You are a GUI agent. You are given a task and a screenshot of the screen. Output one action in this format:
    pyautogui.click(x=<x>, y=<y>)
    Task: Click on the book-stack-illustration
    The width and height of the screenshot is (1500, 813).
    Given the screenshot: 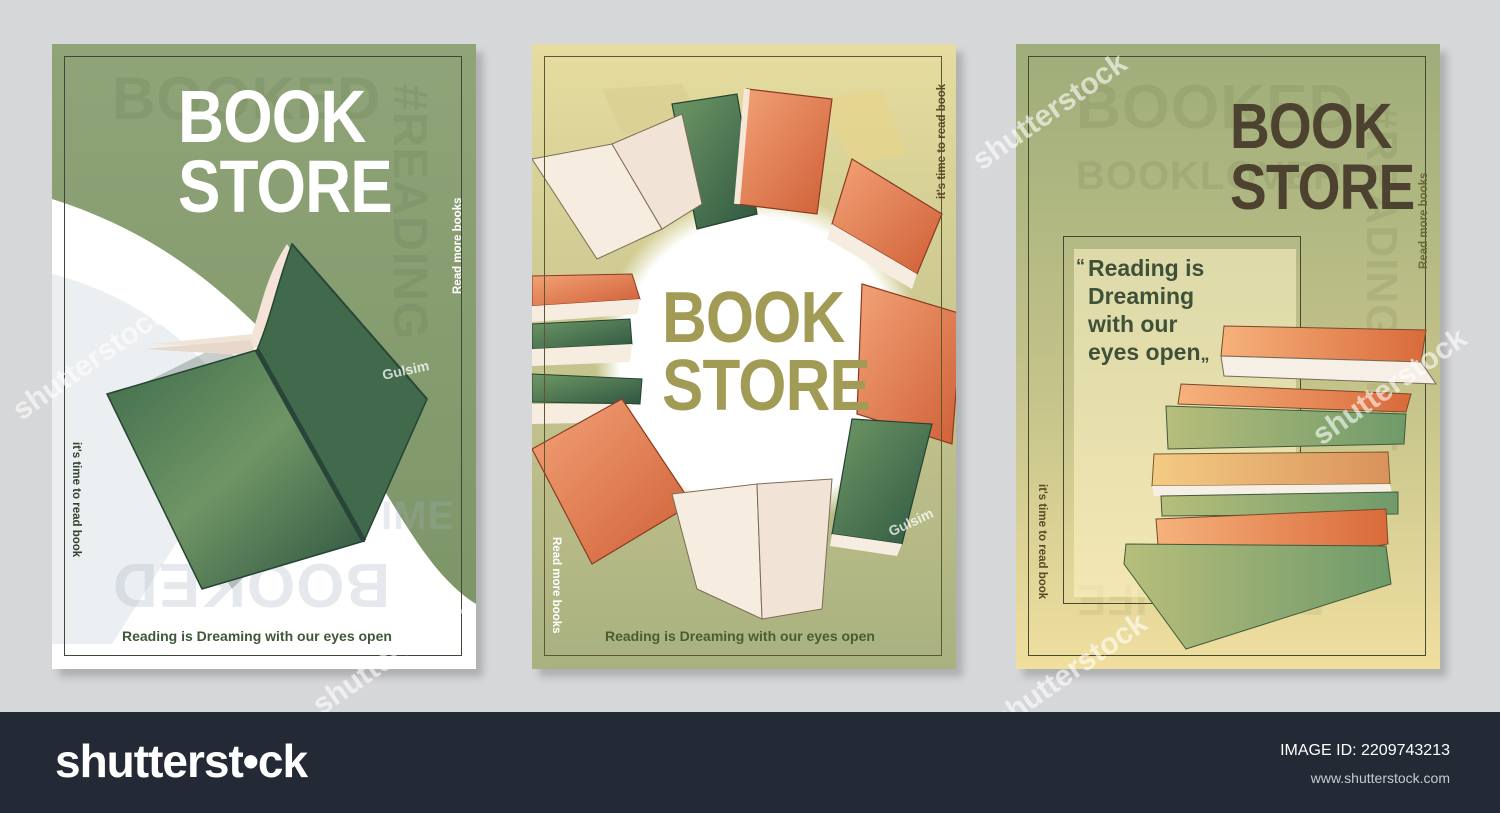 What is the action you would take?
    pyautogui.click(x=1280, y=487)
    